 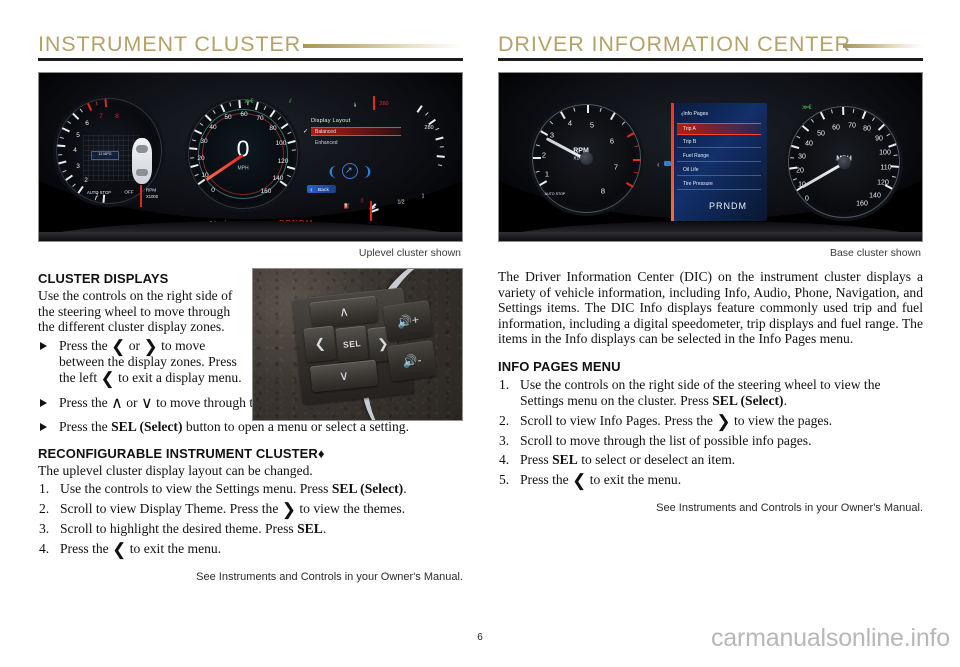 I want to click on info-page-tire-pressure: Tire Pressure, so click(x=719, y=184).